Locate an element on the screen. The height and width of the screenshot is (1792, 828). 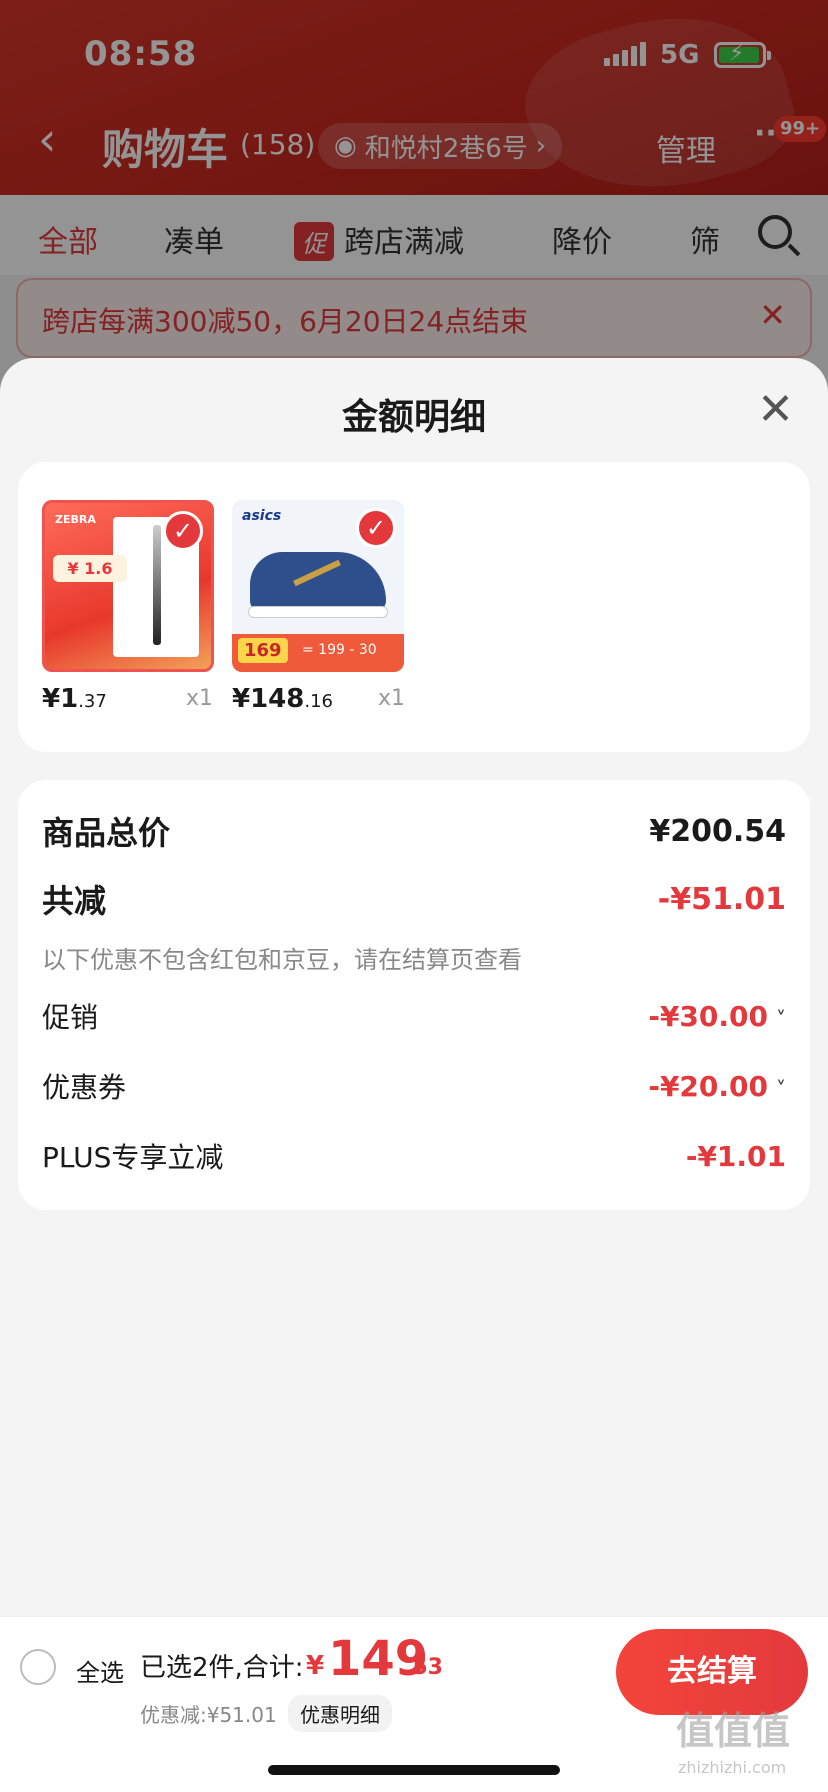
home-indicator is located at coordinates (414, 1770).